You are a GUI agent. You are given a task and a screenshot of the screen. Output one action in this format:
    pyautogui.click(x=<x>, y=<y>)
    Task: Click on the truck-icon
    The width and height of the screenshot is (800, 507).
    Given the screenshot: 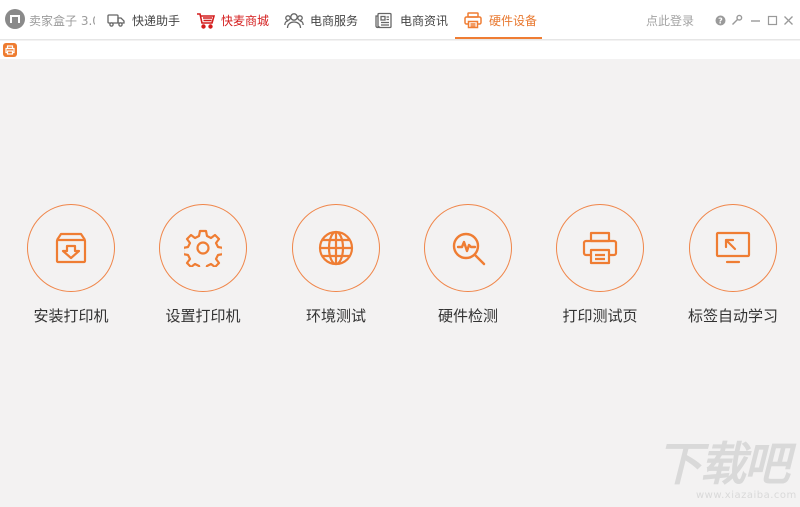 What is the action you would take?
    pyautogui.click(x=116, y=20)
    